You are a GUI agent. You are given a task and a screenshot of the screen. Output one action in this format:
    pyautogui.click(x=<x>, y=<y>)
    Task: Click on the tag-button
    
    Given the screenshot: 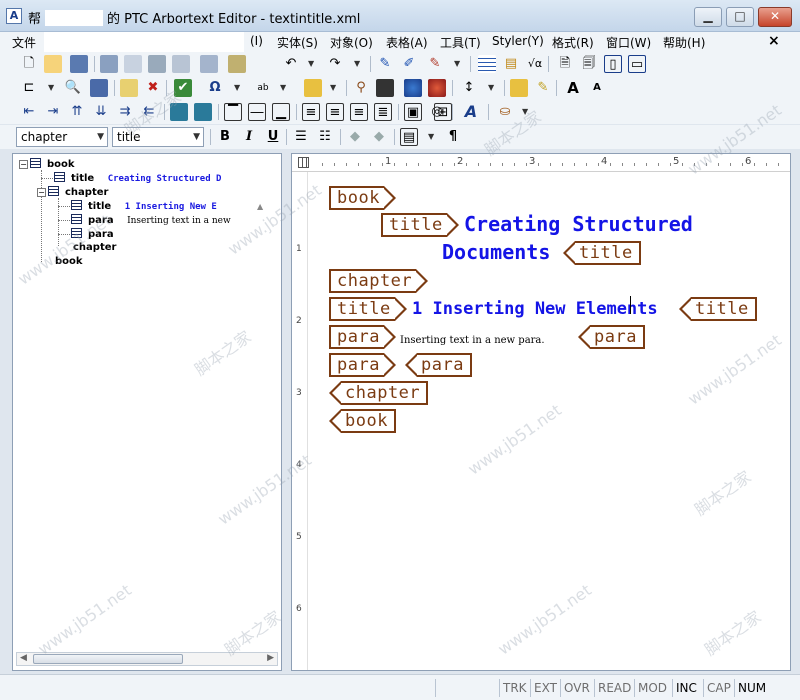 What is the action you would take?
    pyautogui.click(x=129, y=88)
    